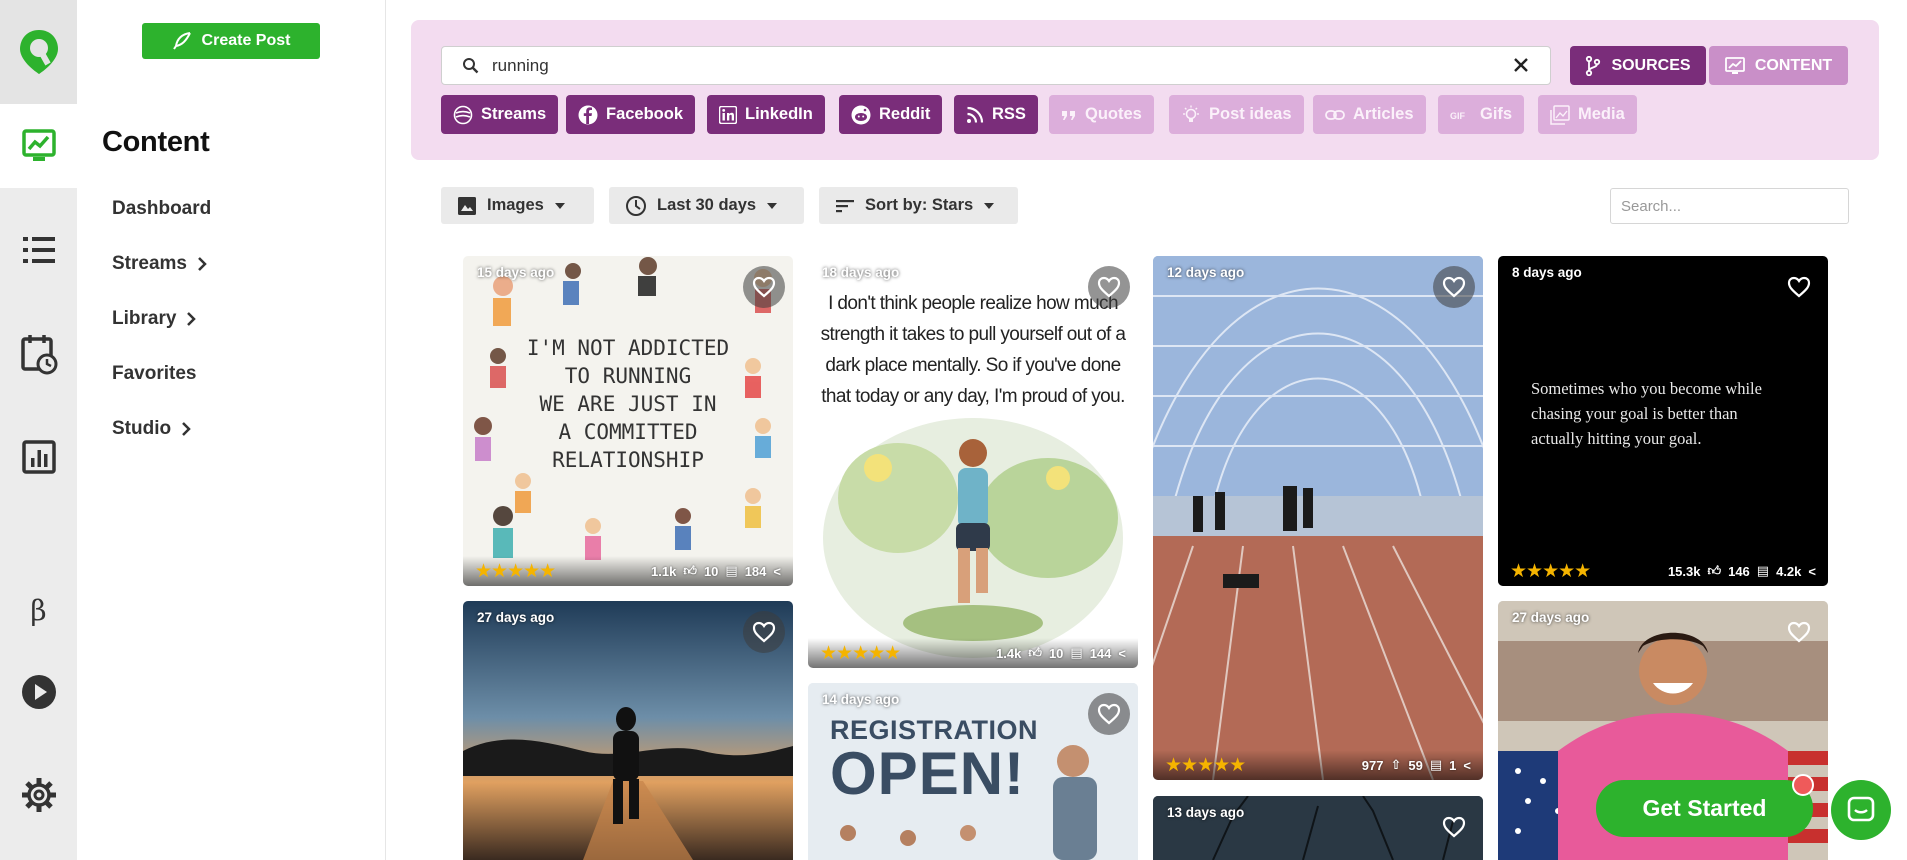 This screenshot has width=1907, height=860. What do you see at coordinates (1496, 114) in the screenshot?
I see `source-chip-label: Gifs` at bounding box center [1496, 114].